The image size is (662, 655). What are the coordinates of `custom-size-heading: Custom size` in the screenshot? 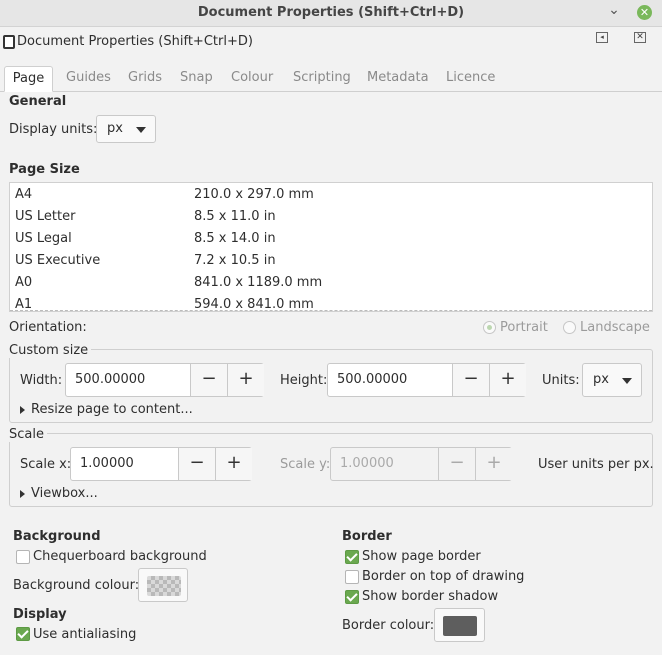 It's located at (50, 350).